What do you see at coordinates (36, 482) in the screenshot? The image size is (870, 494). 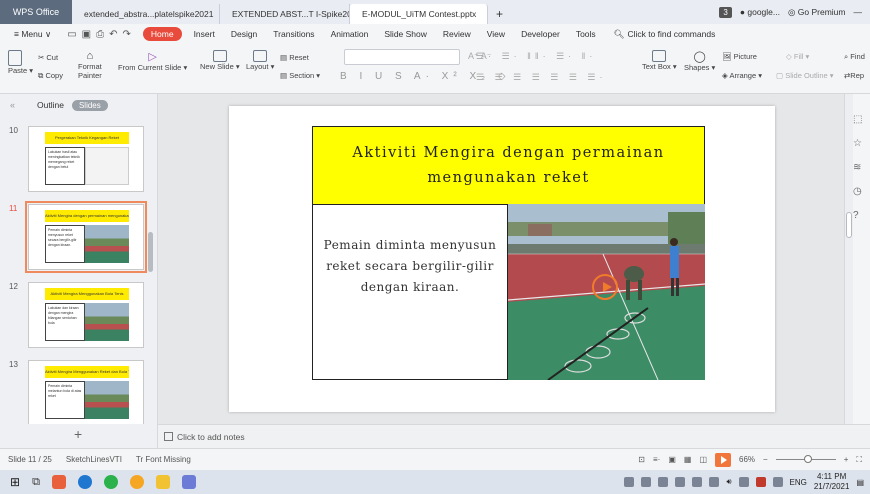 I see `task-view-icon: ⧉` at bounding box center [36, 482].